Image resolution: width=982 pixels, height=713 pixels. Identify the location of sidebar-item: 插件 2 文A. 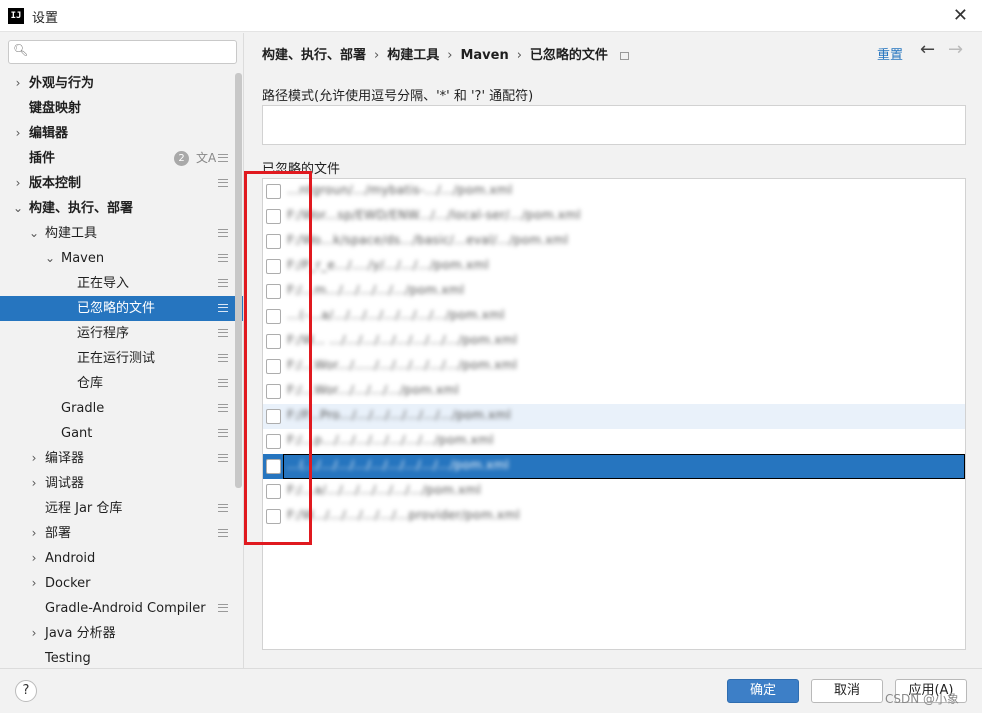
(121, 158).